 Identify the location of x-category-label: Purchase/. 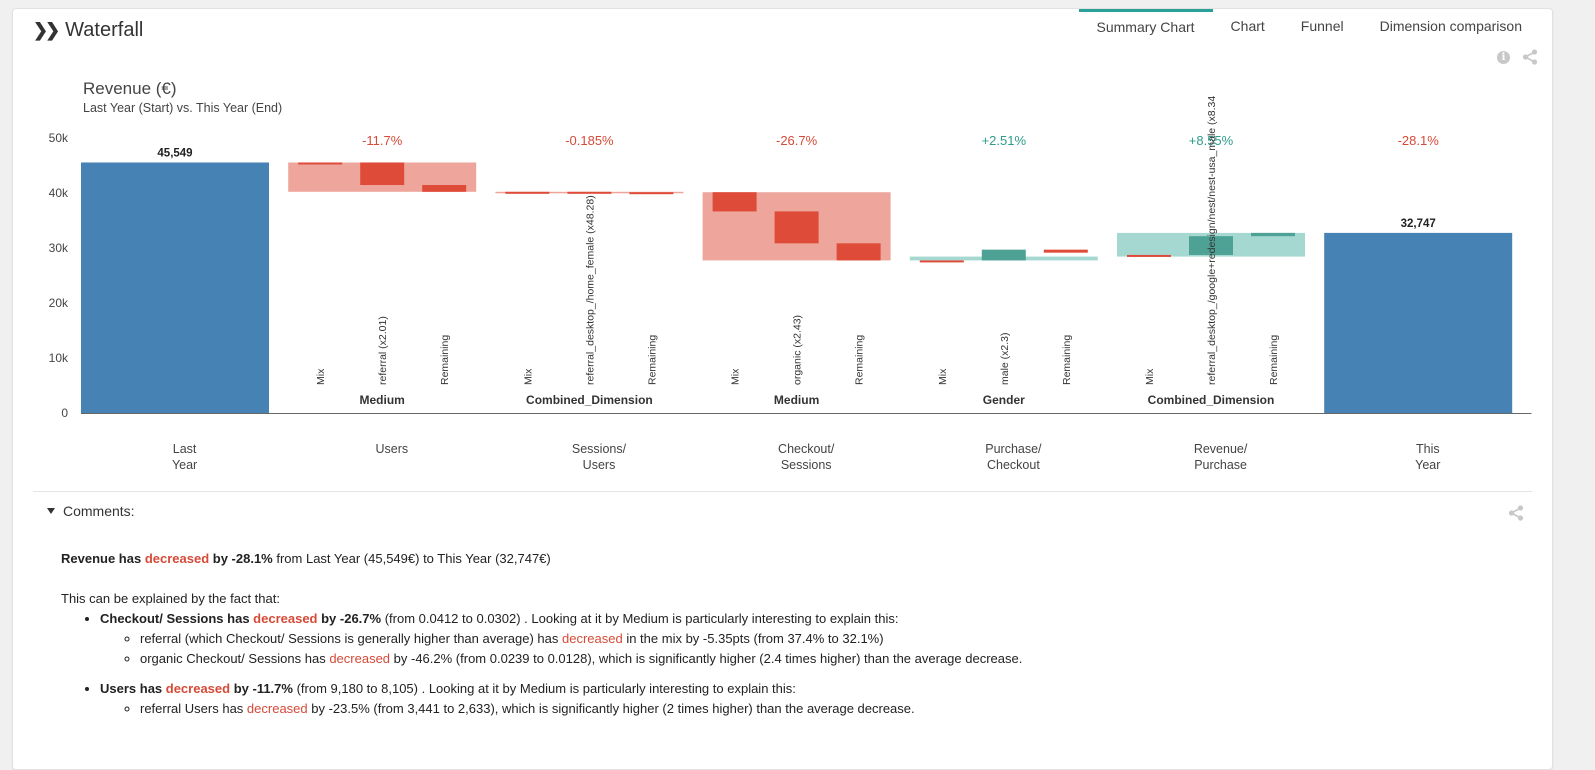
(1013, 449).